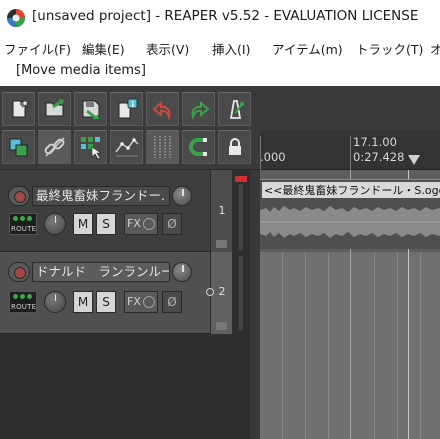  Describe the element at coordinates (389, 48) in the screenshot. I see `menu-track: トラック(T)` at that location.